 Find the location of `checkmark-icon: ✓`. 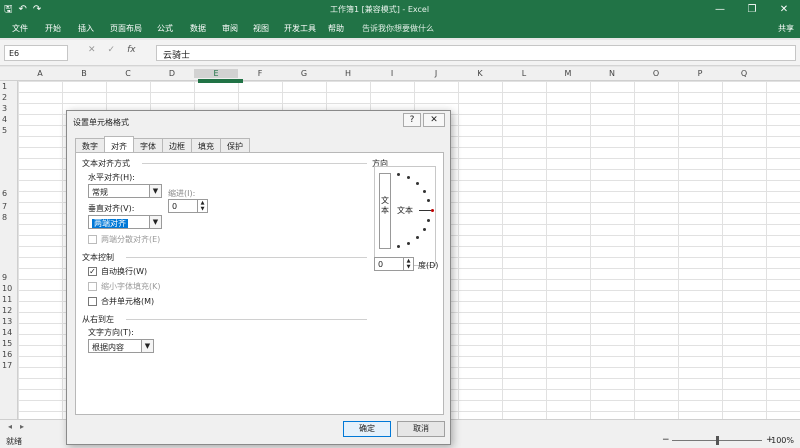

checkmark-icon: ✓ is located at coordinates (92, 271).